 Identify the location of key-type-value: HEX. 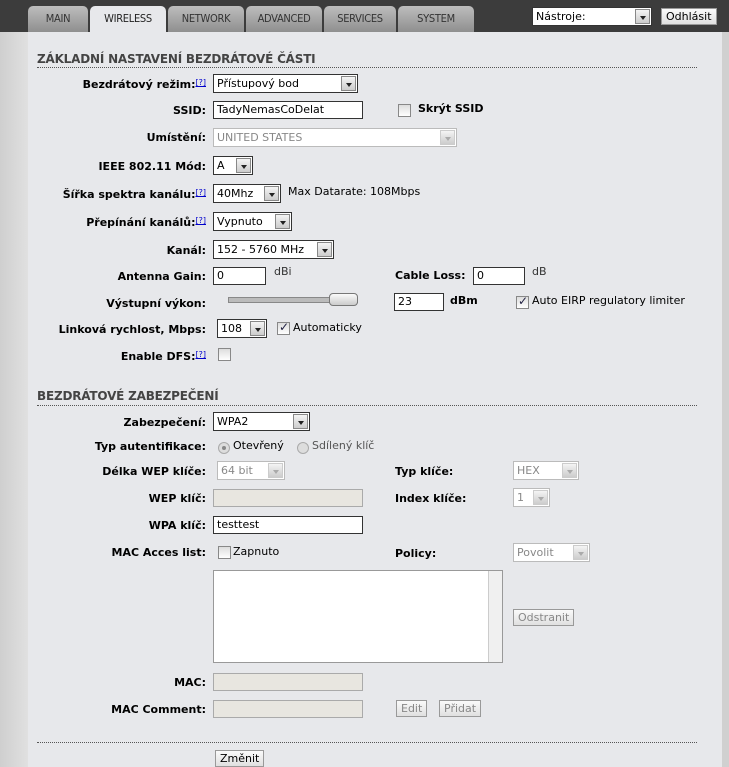
(528, 470).